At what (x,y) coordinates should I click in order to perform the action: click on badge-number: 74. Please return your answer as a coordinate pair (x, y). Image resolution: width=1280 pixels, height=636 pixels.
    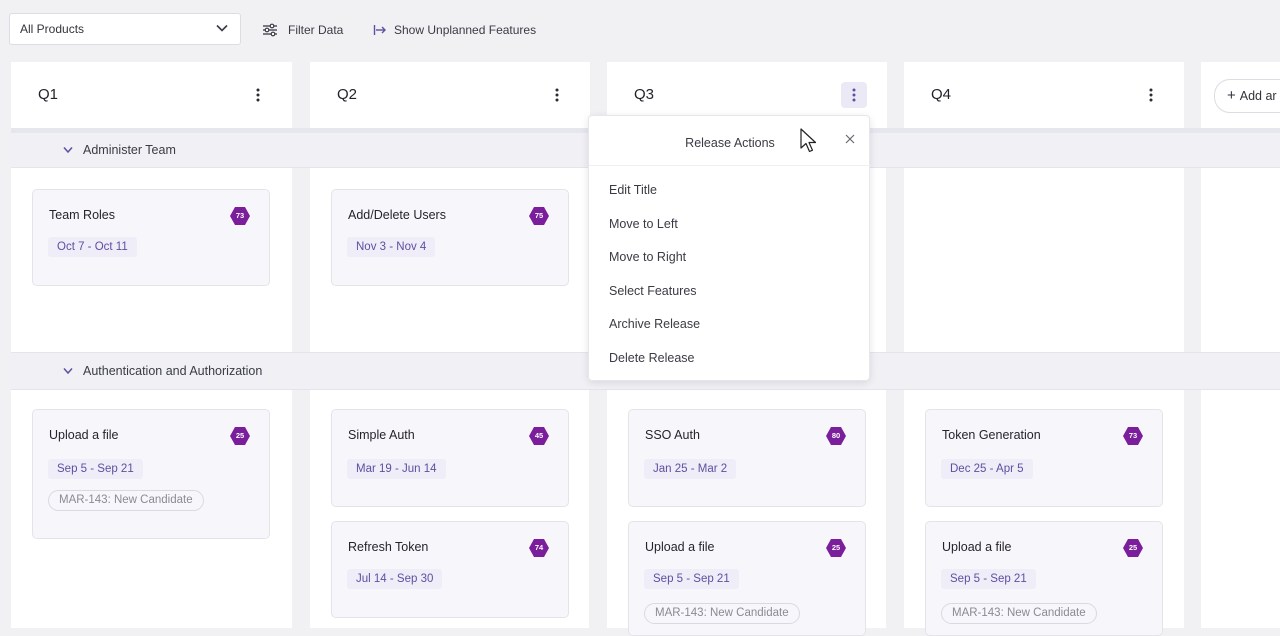
    Looking at the image, I should click on (539, 547).